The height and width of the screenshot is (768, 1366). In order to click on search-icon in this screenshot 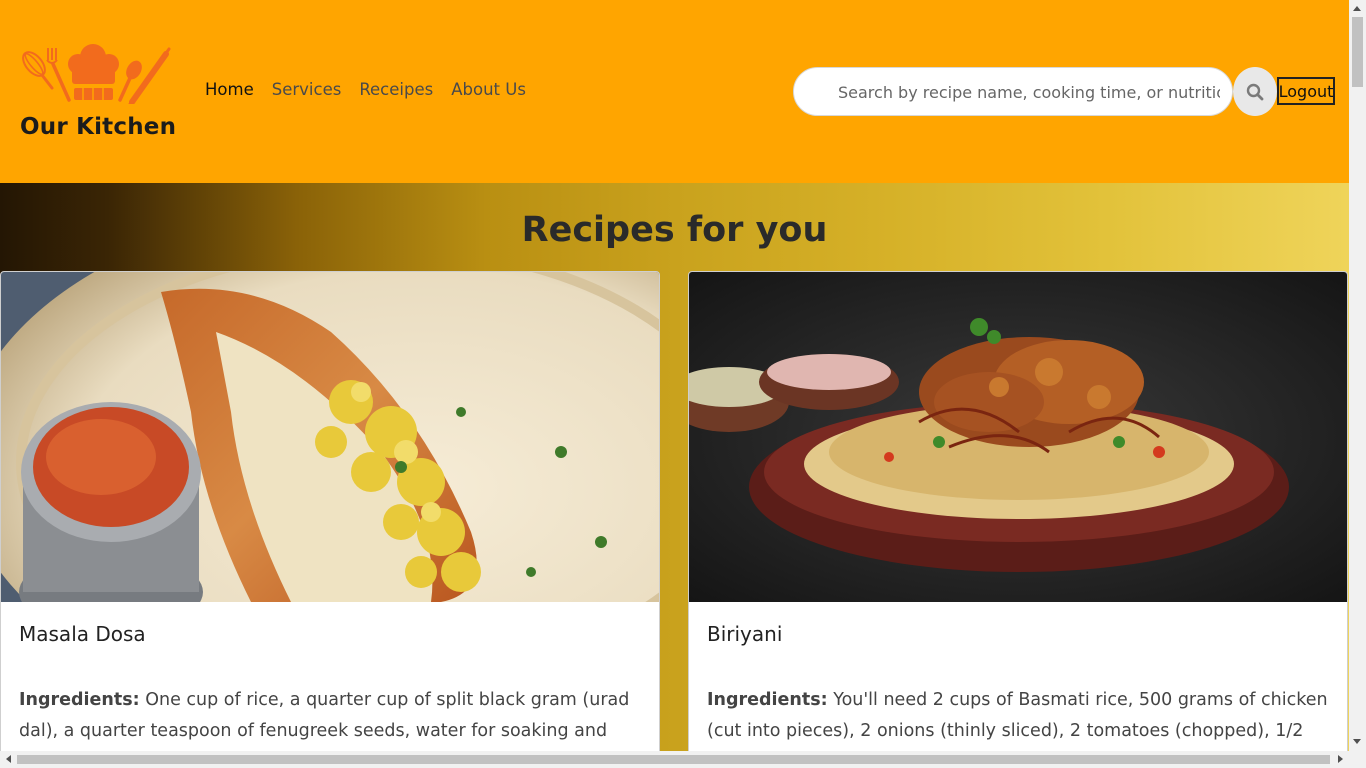, I will do `click(1255, 91)`.